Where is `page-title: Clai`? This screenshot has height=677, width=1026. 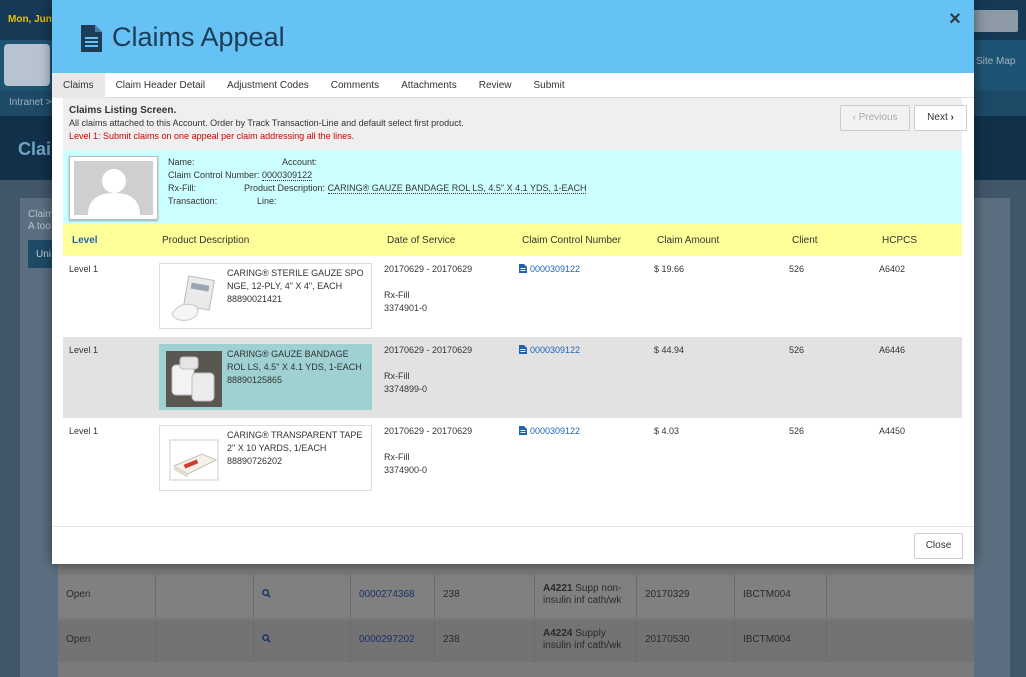
page-title: Clai is located at coordinates (35, 149).